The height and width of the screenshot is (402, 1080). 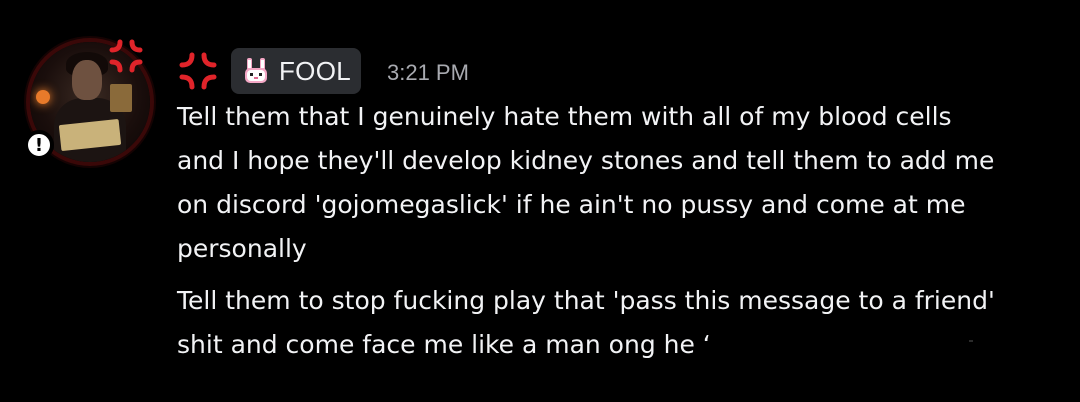 I want to click on avatar-figure-head, so click(x=87, y=80).